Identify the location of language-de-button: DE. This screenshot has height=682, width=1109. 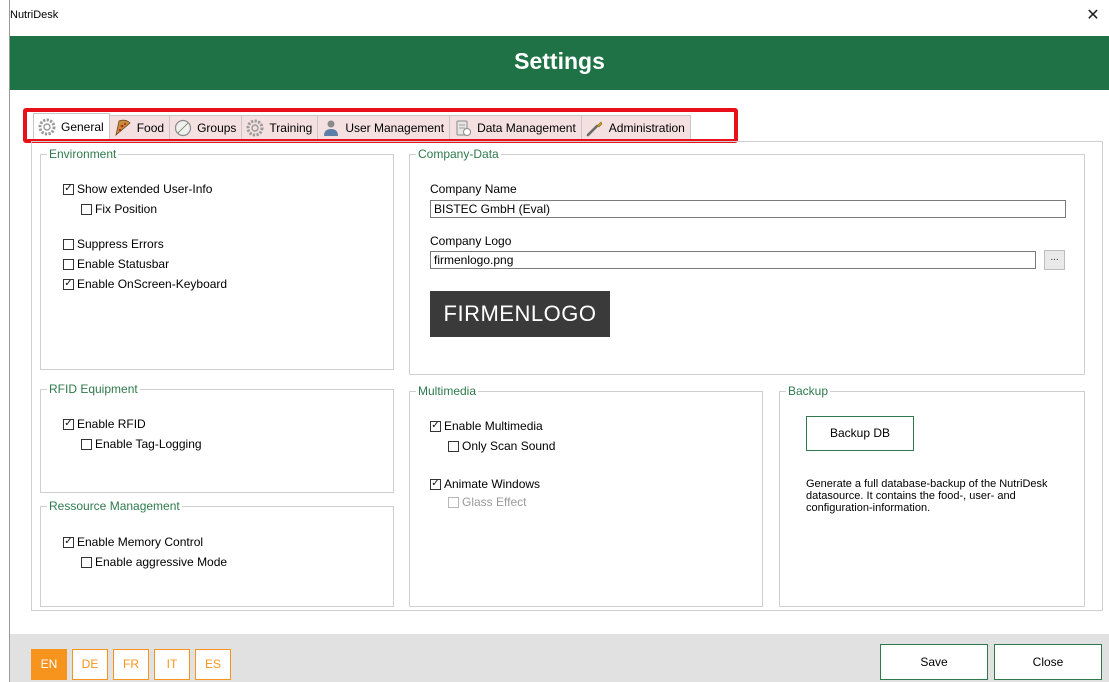
(90, 664).